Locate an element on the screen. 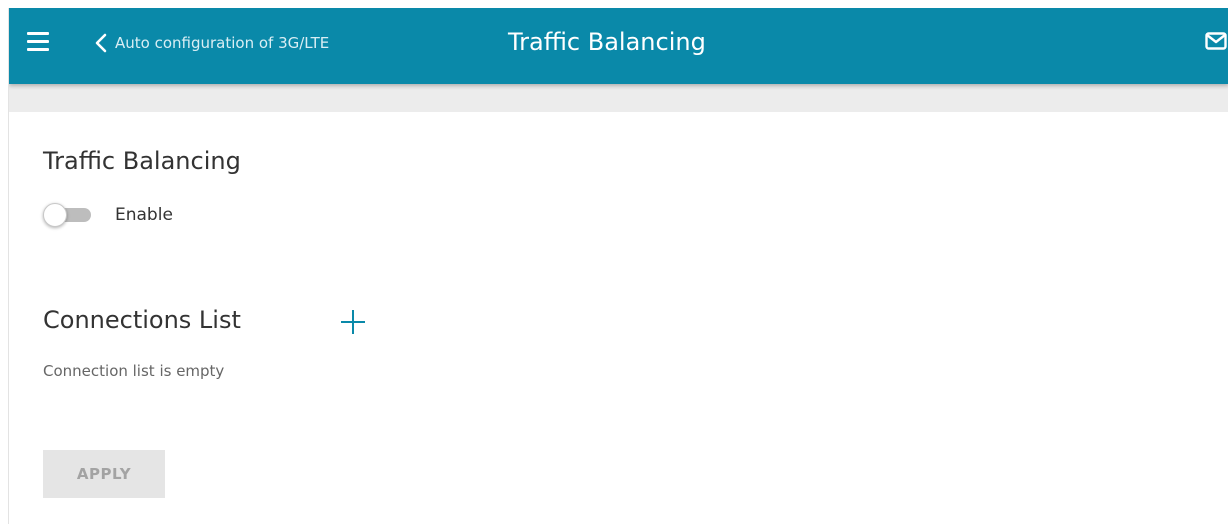  back-link: Auto configuration of 3G/LTE is located at coordinates (212, 43).